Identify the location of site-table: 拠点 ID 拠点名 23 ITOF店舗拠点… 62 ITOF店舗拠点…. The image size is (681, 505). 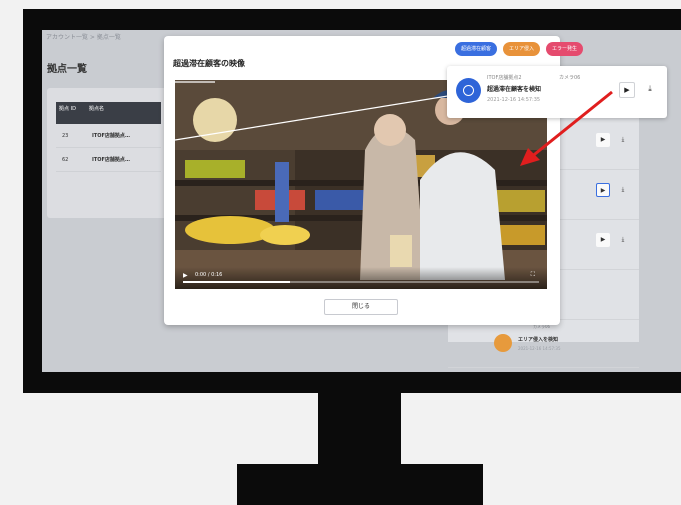
(108, 137).